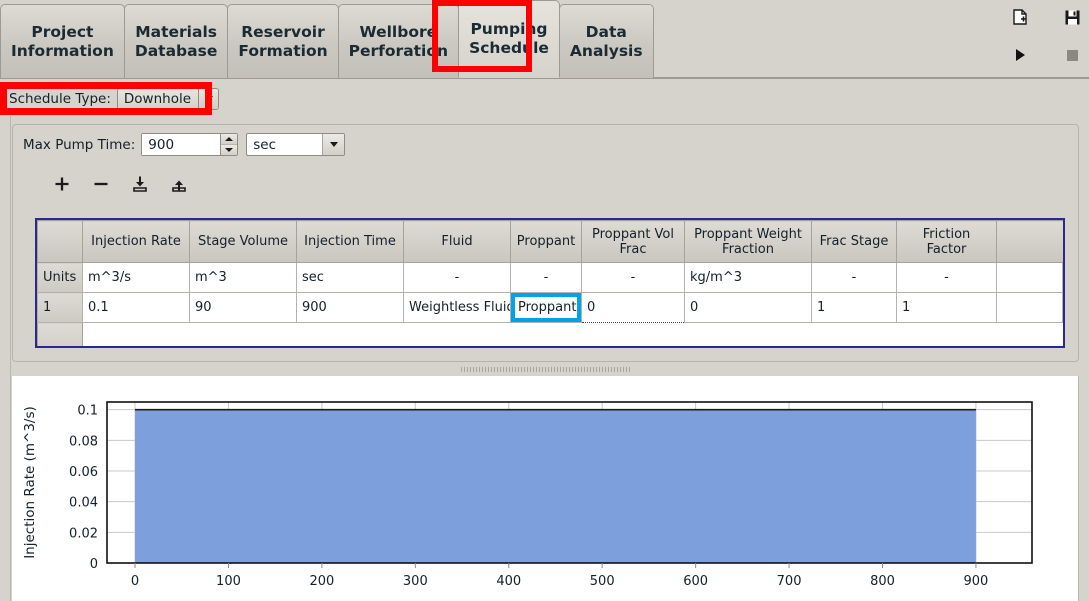 The height and width of the screenshot is (601, 1089). What do you see at coordinates (229, 139) in the screenshot?
I see `stepper-up-button` at bounding box center [229, 139].